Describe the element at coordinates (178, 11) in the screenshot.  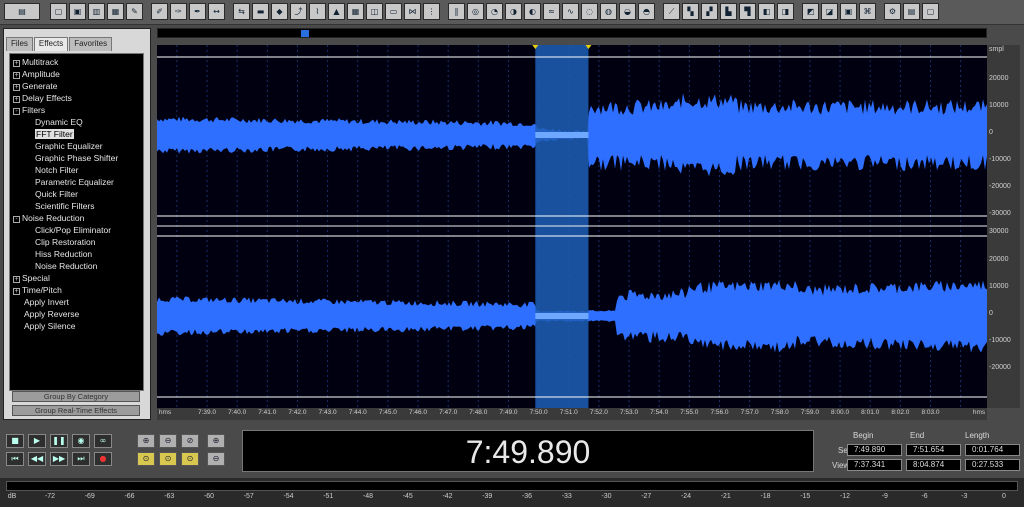
I see `edit2-icon: ✑` at that location.